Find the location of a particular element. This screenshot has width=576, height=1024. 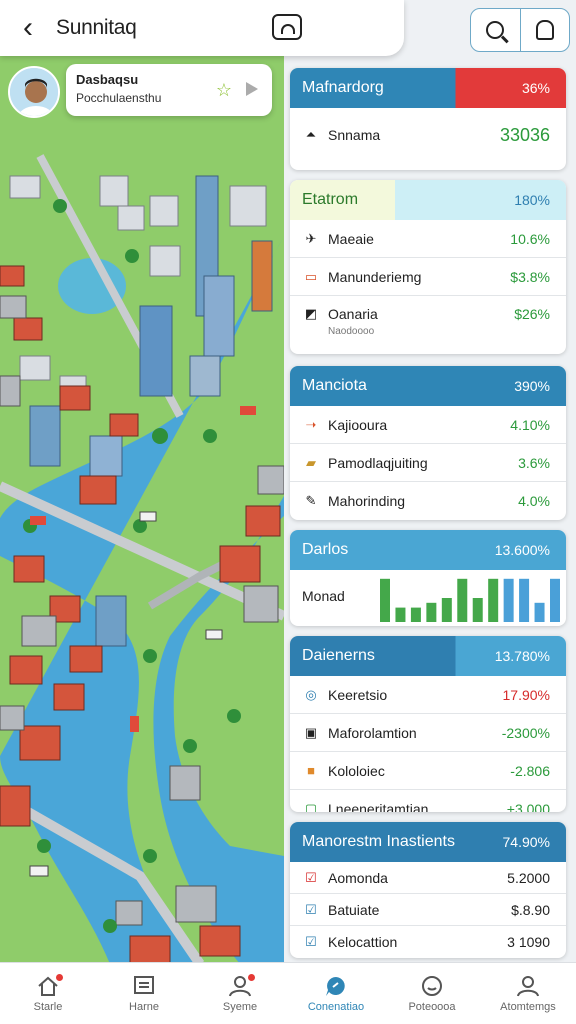

bell-icon is located at coordinates (544, 30).